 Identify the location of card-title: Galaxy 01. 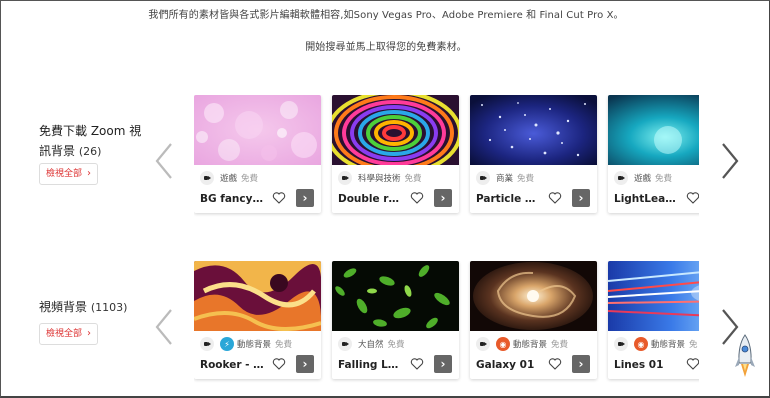
(505, 365).